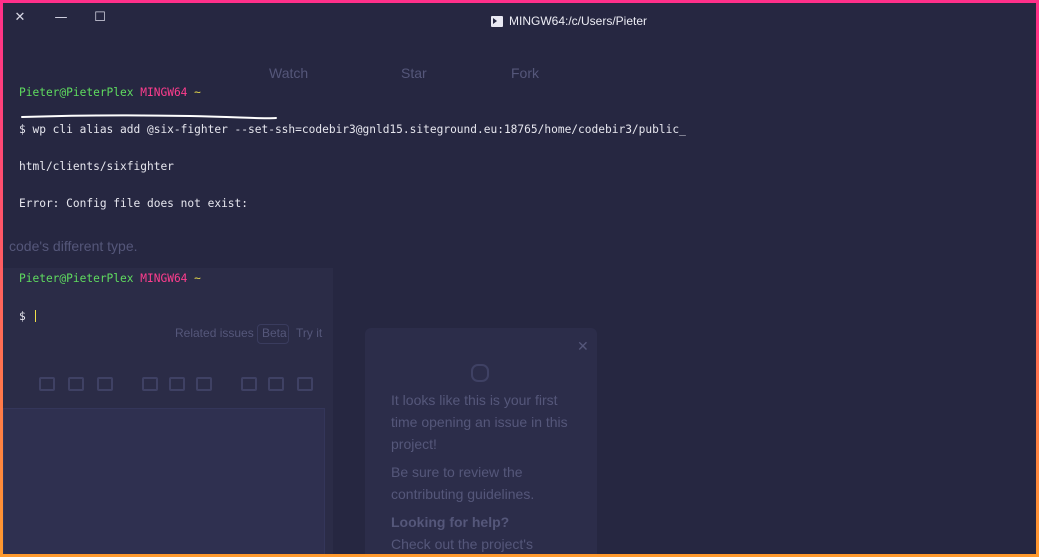  I want to click on ordered-list-icon, so click(177, 384).